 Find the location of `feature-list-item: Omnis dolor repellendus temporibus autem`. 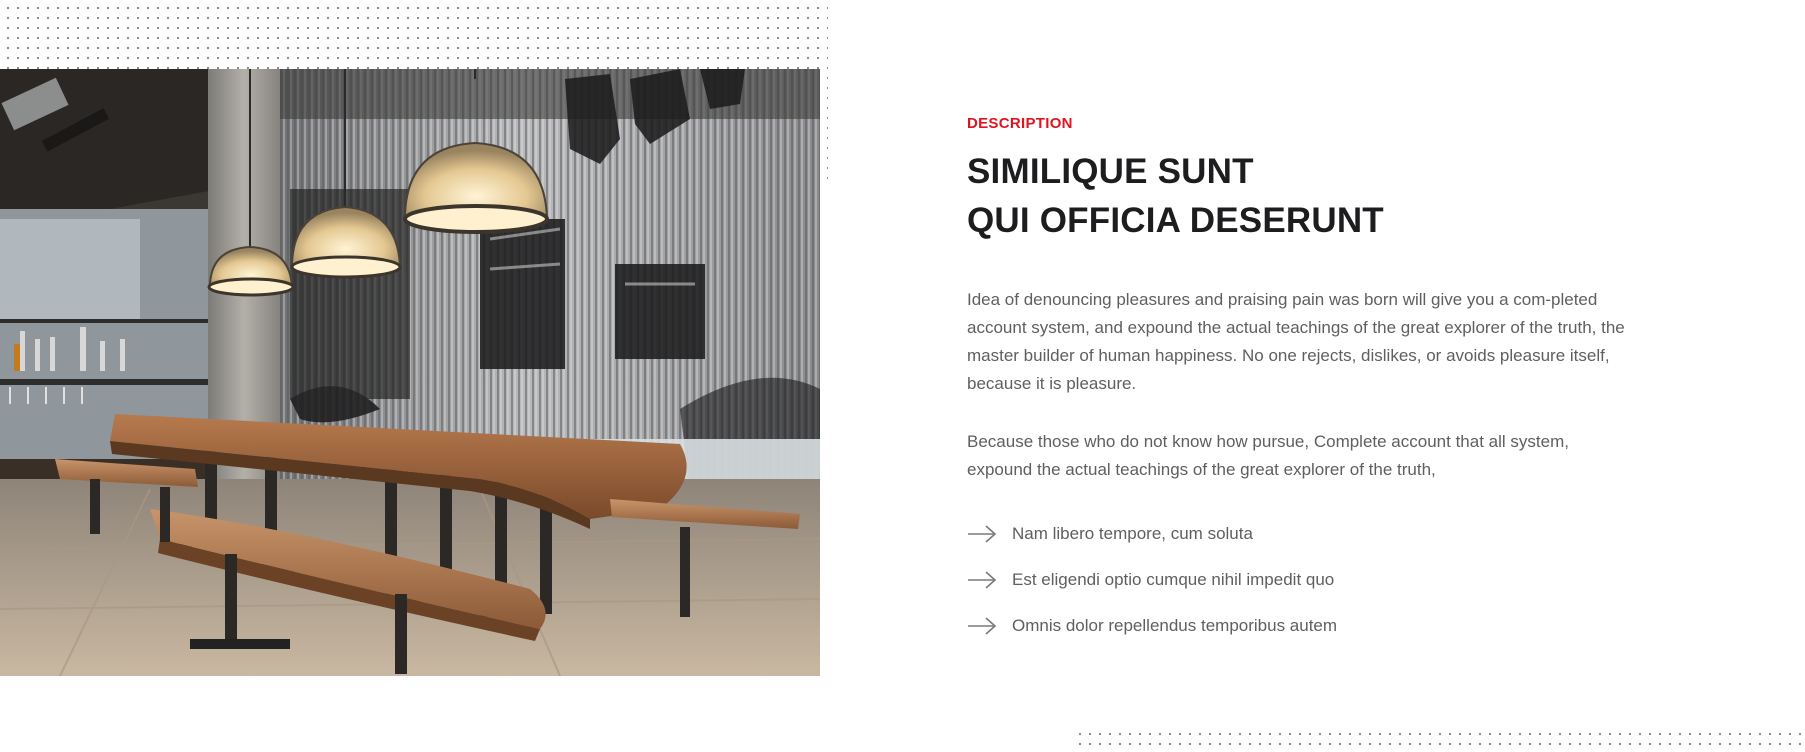

feature-list-item: Omnis dolor repellendus temporibus autem is located at coordinates (1297, 626).